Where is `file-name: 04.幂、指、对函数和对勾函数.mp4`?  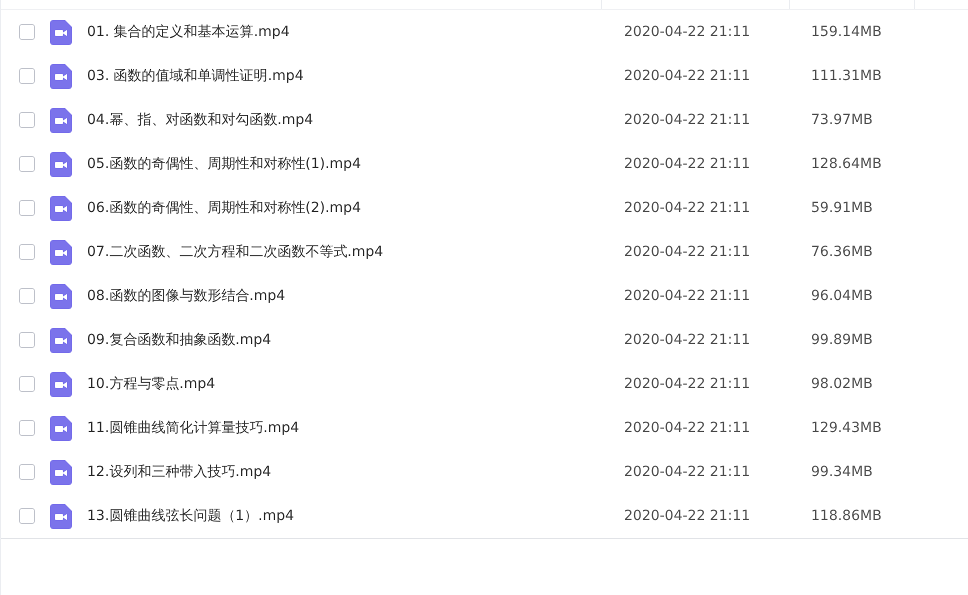
file-name: 04.幂、指、对函数和对勾函数.mp4 is located at coordinates (349, 120).